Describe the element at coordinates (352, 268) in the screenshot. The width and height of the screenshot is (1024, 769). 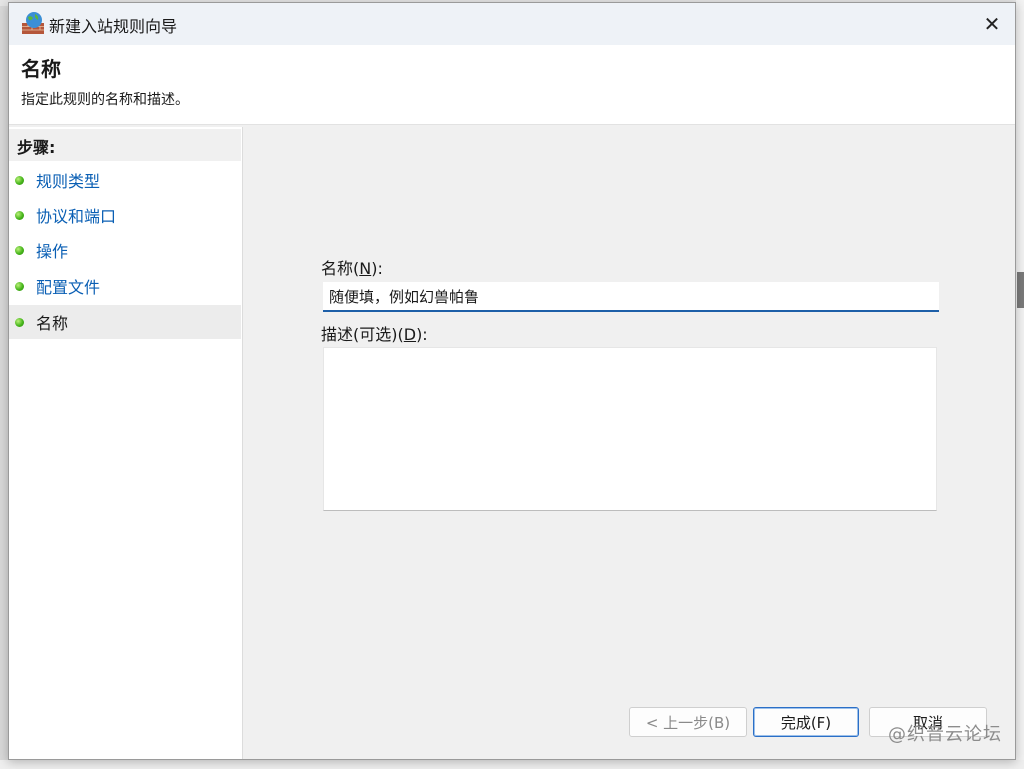
I see `name-field-label: 名称(N):` at that location.